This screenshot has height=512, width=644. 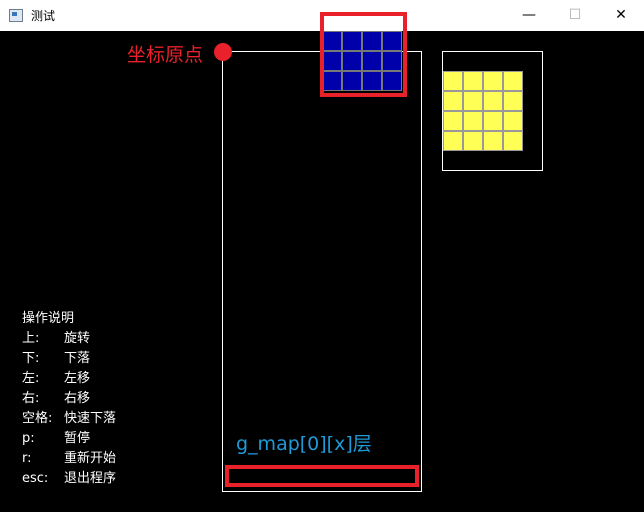 I want to click on help-key: p:, so click(x=28, y=438).